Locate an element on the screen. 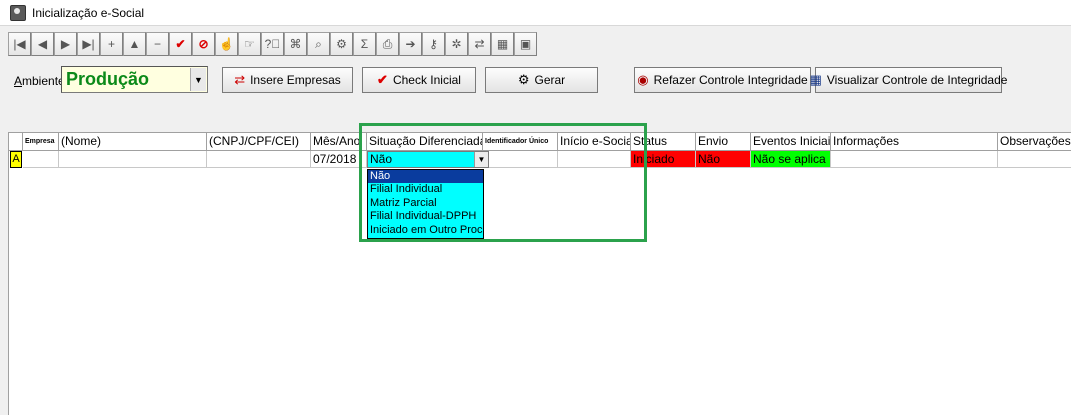  insert-companies-icon: ⇄ is located at coordinates (240, 79).